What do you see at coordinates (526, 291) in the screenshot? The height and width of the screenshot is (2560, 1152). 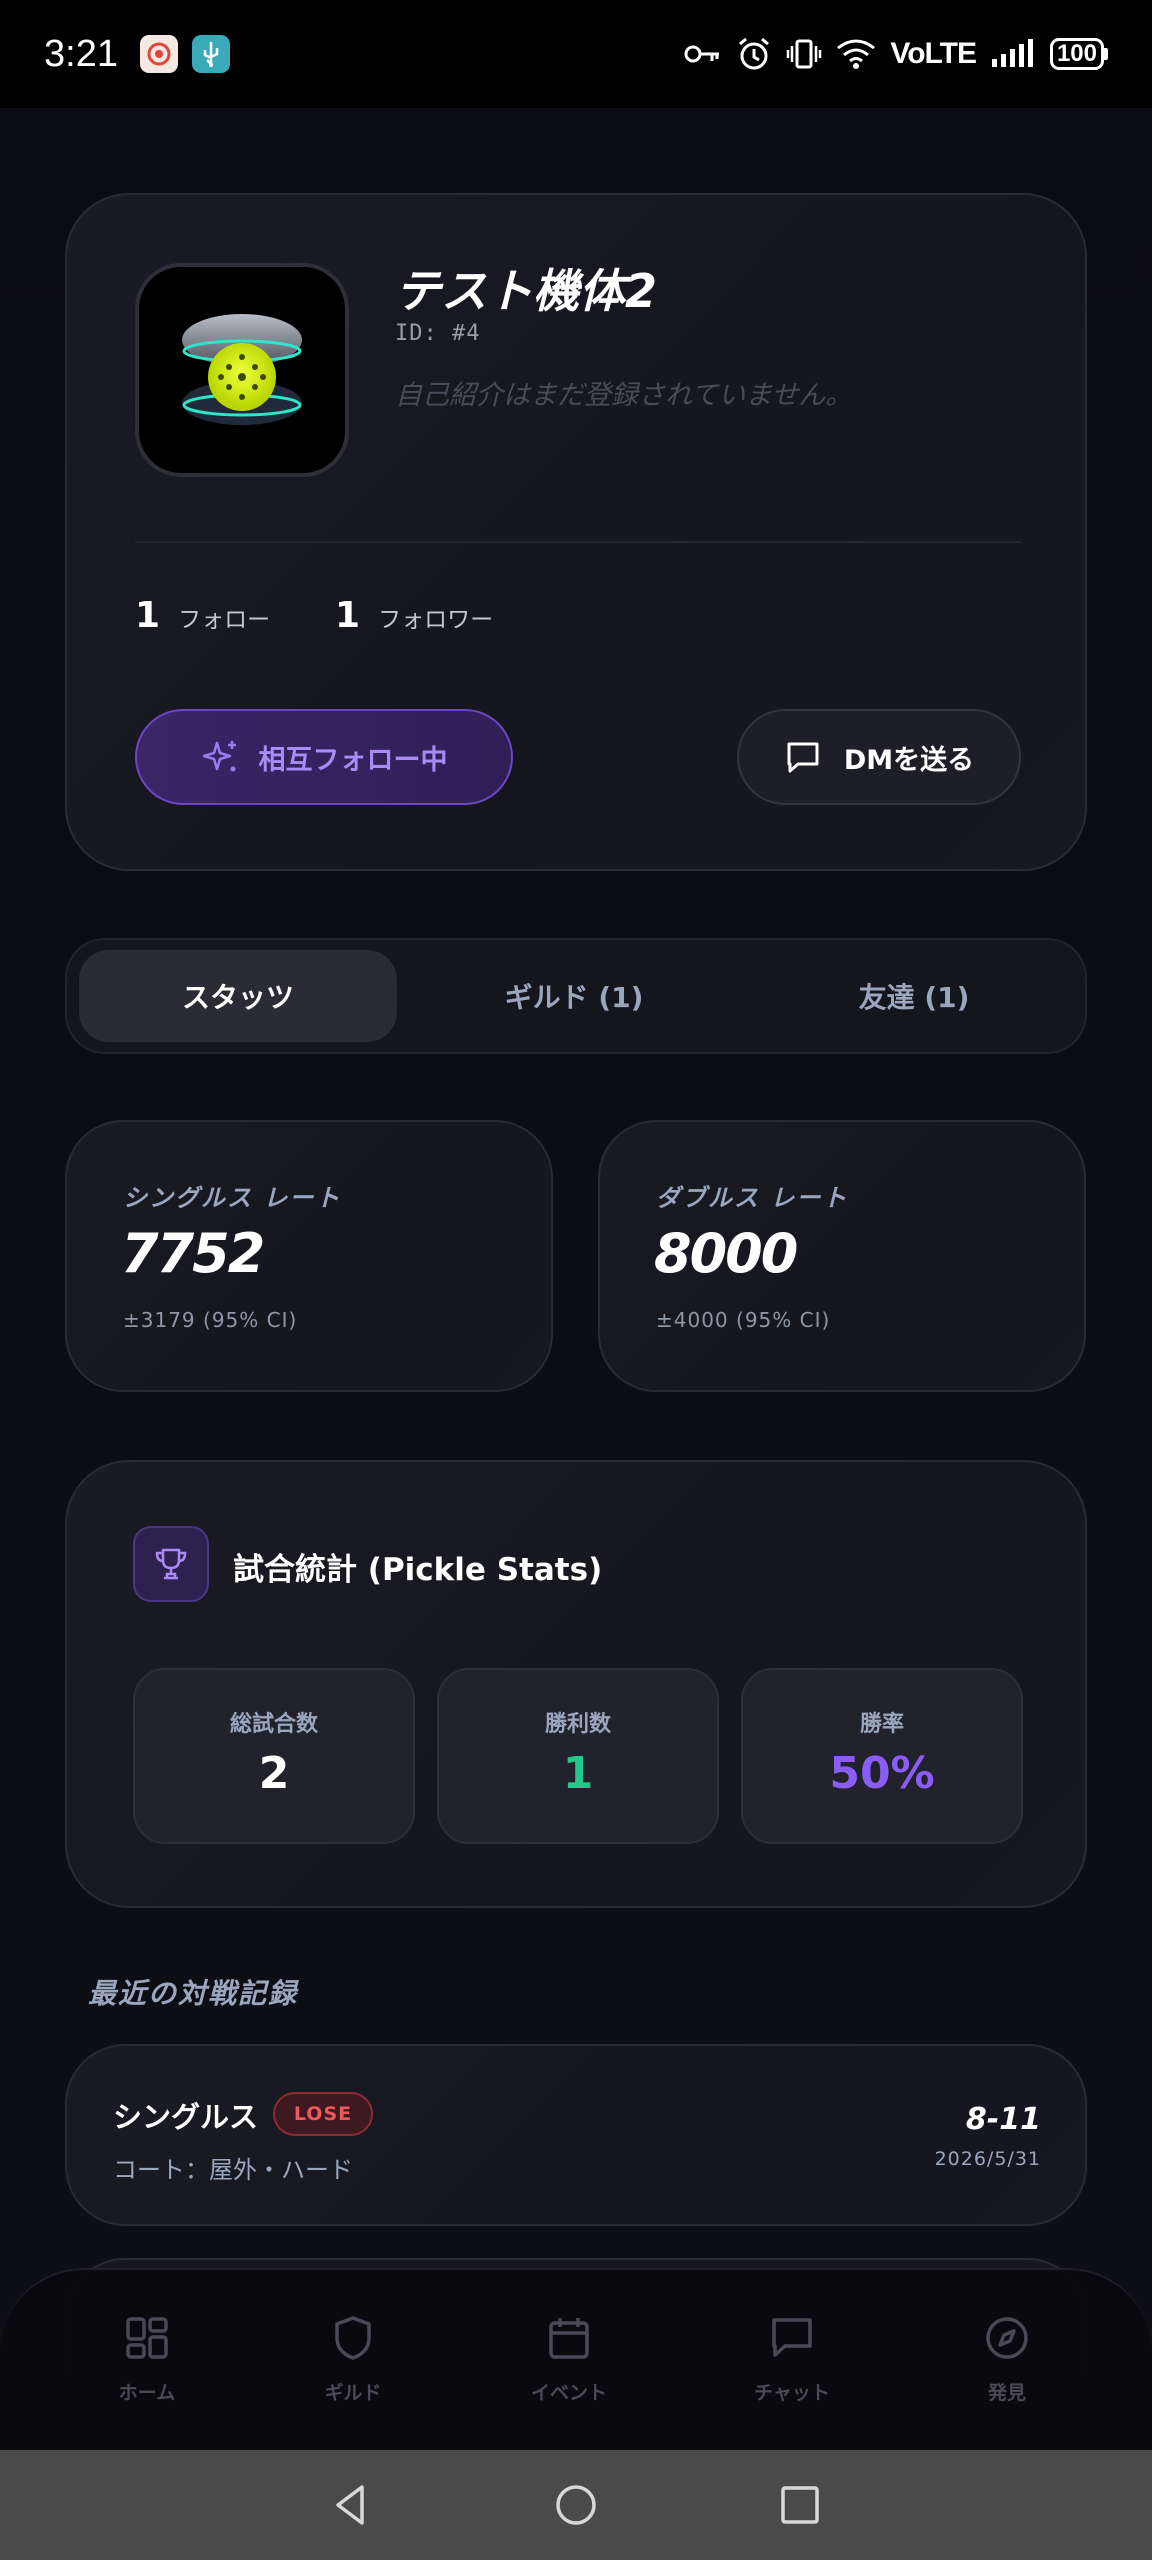 I see `profile-name: テスト機体2` at bounding box center [526, 291].